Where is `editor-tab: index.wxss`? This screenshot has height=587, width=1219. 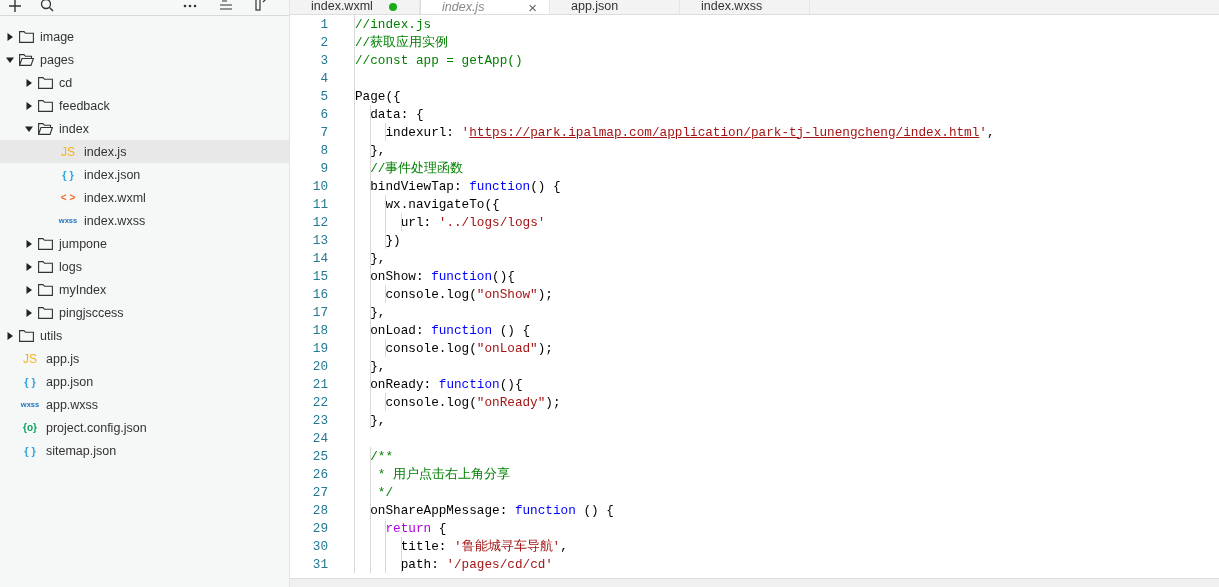
editor-tab: index.wxss is located at coordinates (745, 7).